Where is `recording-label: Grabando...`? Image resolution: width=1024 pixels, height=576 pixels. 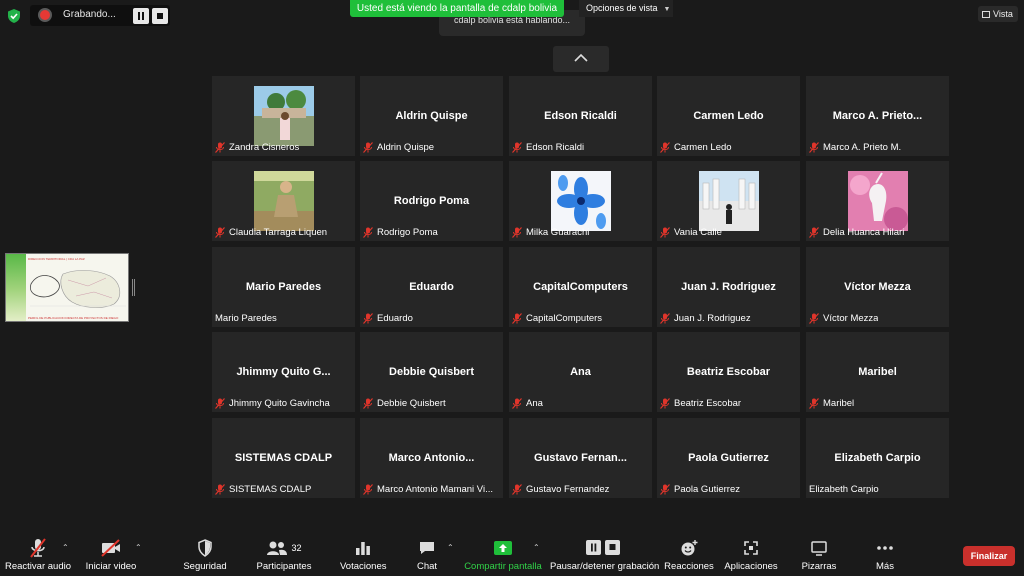 recording-label: Grabando... is located at coordinates (89, 14).